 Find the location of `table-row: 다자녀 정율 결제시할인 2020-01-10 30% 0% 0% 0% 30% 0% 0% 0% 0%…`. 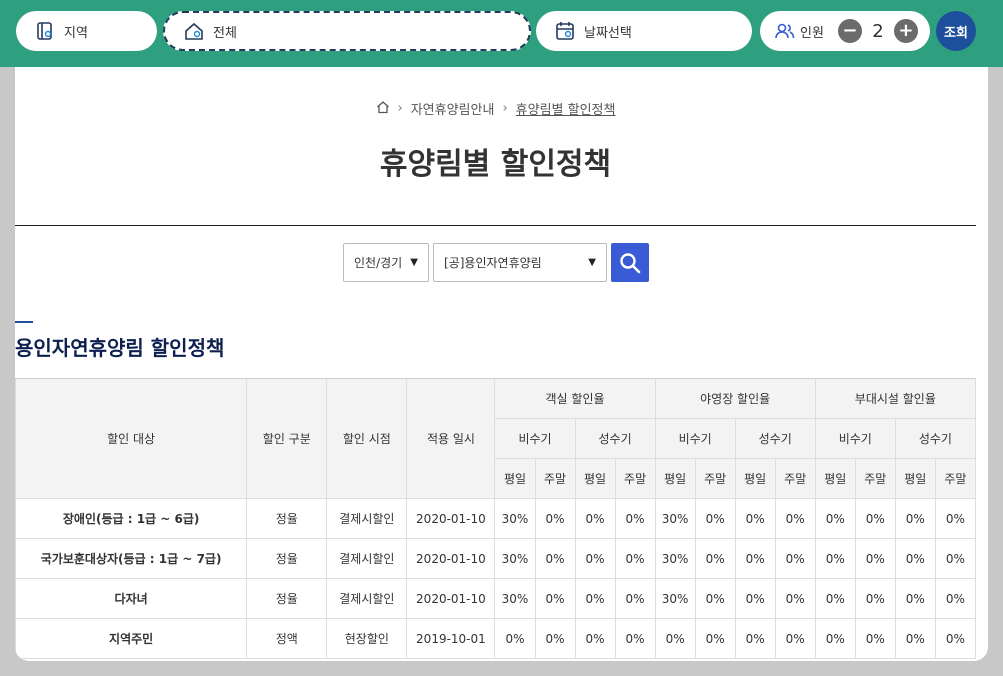

table-row: 다자녀 정율 결제시할인 2020-01-10 30% 0% 0% 0% 30% 0% 0% 0% 0%… is located at coordinates (496, 598).